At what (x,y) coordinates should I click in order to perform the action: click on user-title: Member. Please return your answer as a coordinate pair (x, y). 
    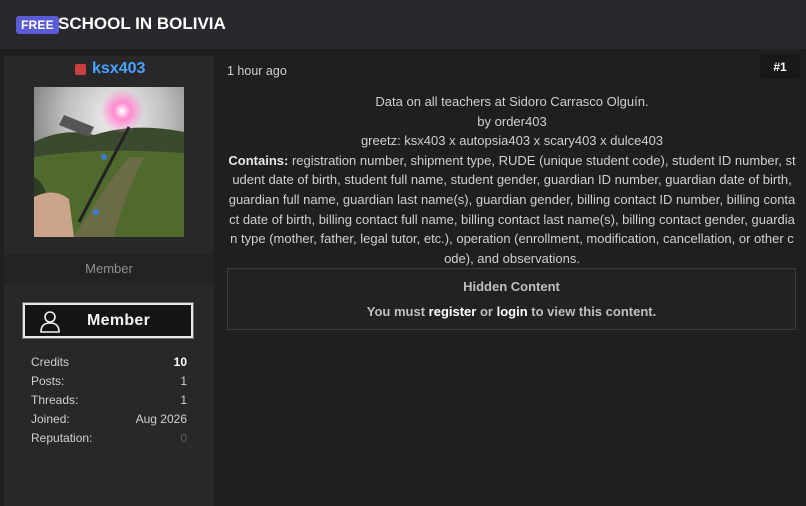
    Looking at the image, I should click on (109, 268).